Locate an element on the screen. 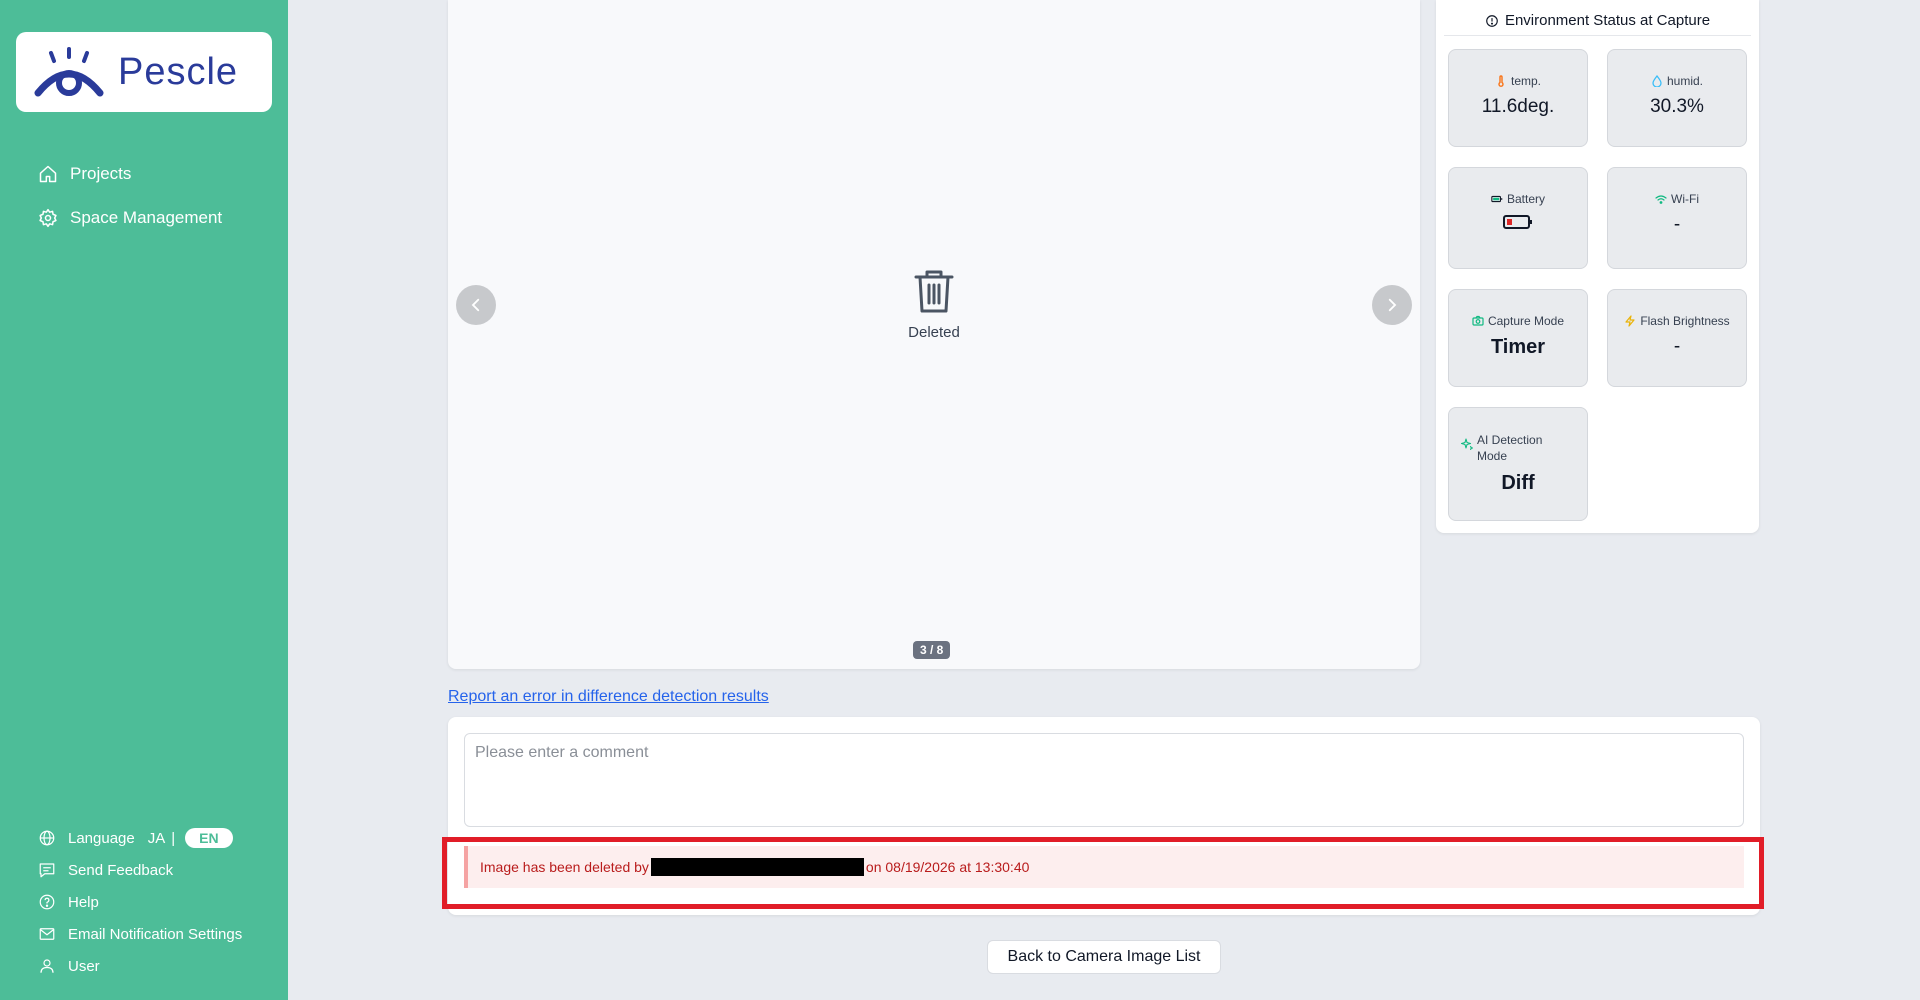 The height and width of the screenshot is (1000, 1920). humidity-value: 30.3% is located at coordinates (1677, 106).